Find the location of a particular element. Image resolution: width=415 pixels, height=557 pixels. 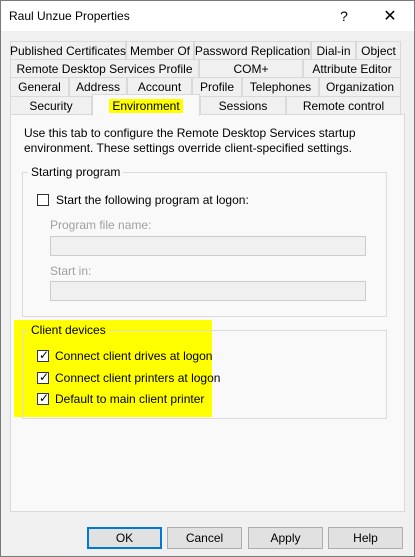

start-program-checkbox is located at coordinates (43, 200).